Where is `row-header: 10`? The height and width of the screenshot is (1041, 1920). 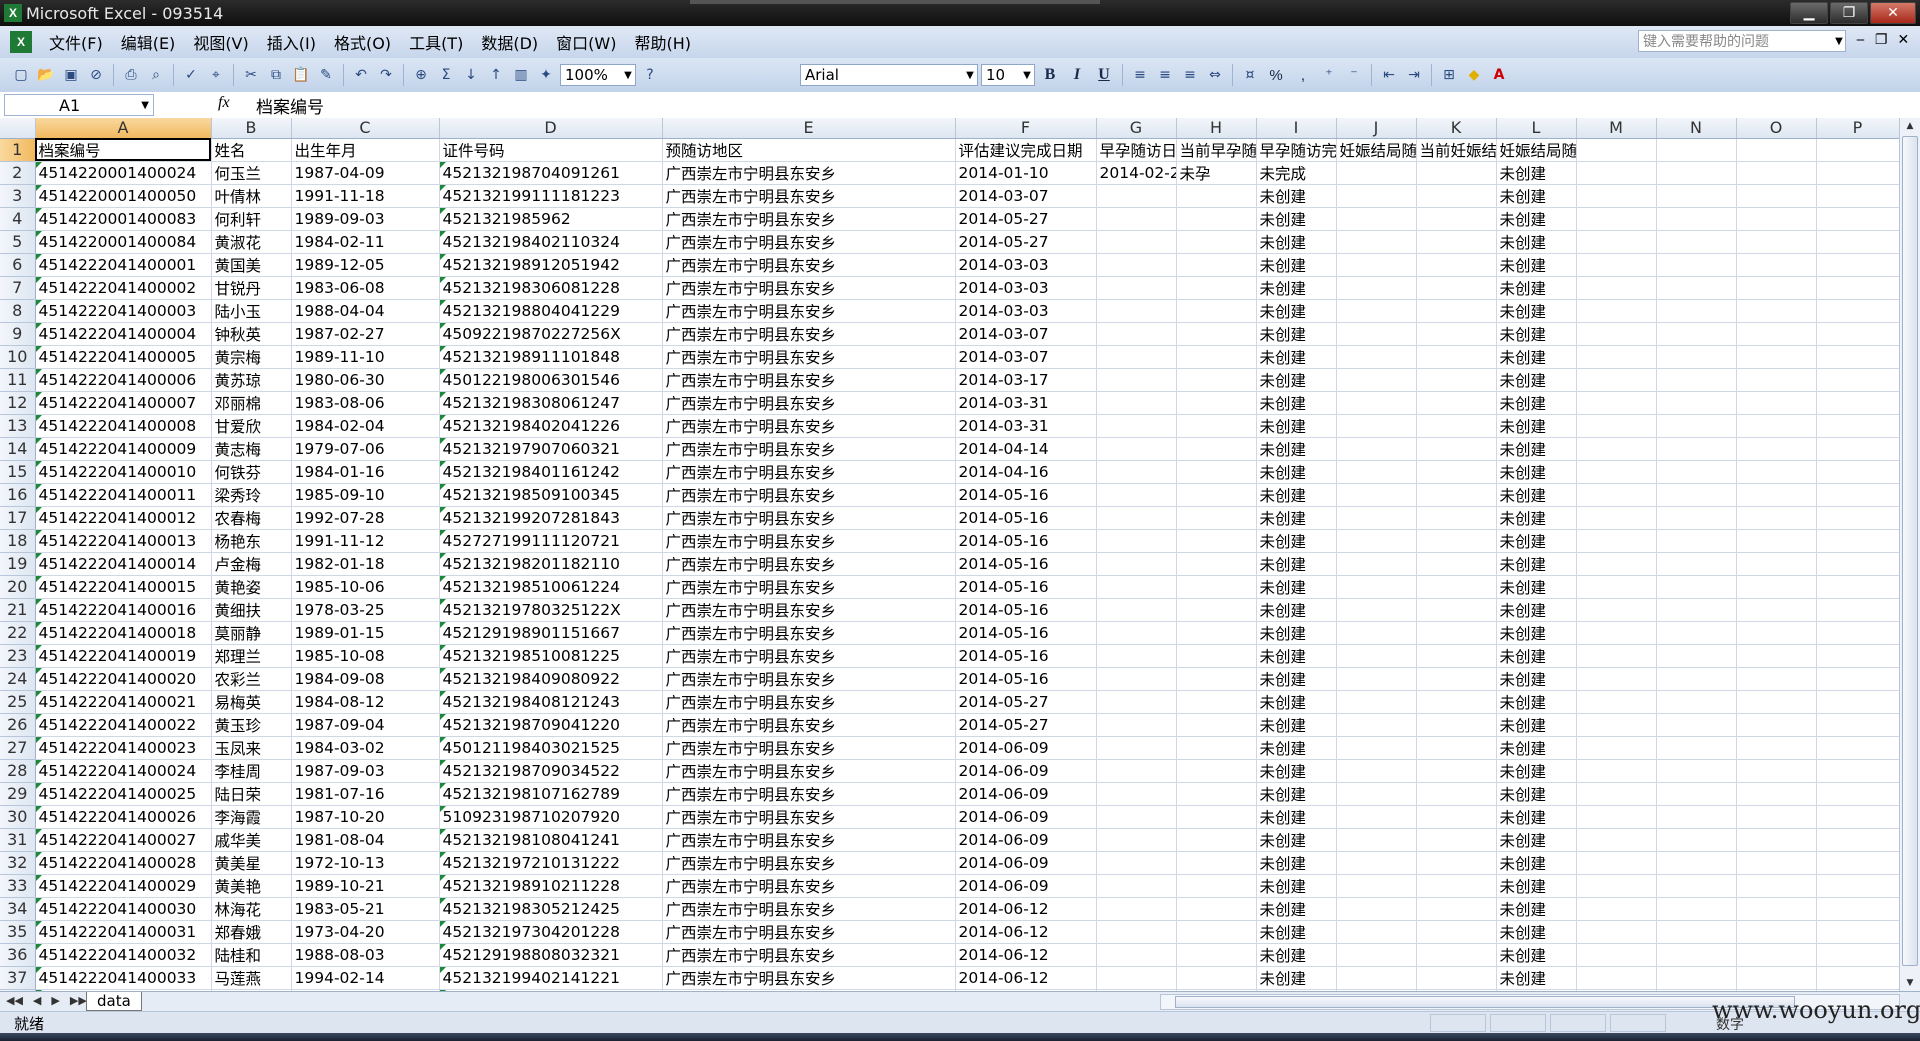
row-header: 10 is located at coordinates (18, 357).